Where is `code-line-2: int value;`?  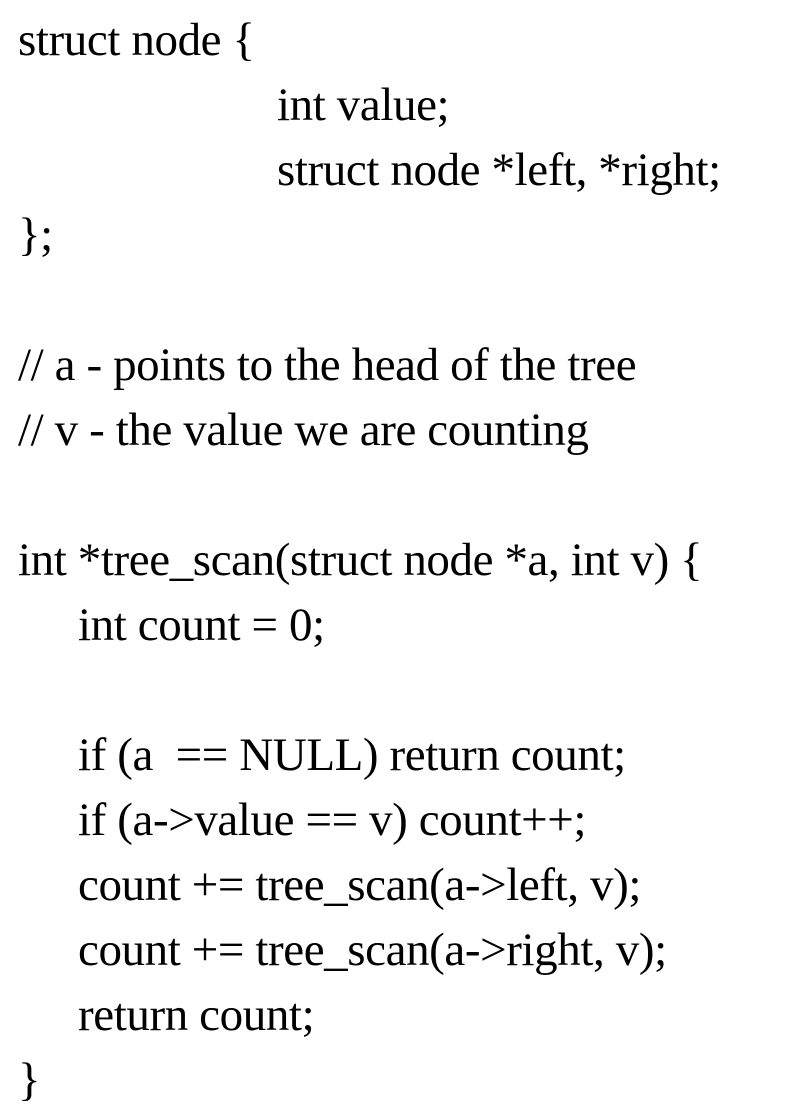 code-line-2: int value; is located at coordinates (363, 105).